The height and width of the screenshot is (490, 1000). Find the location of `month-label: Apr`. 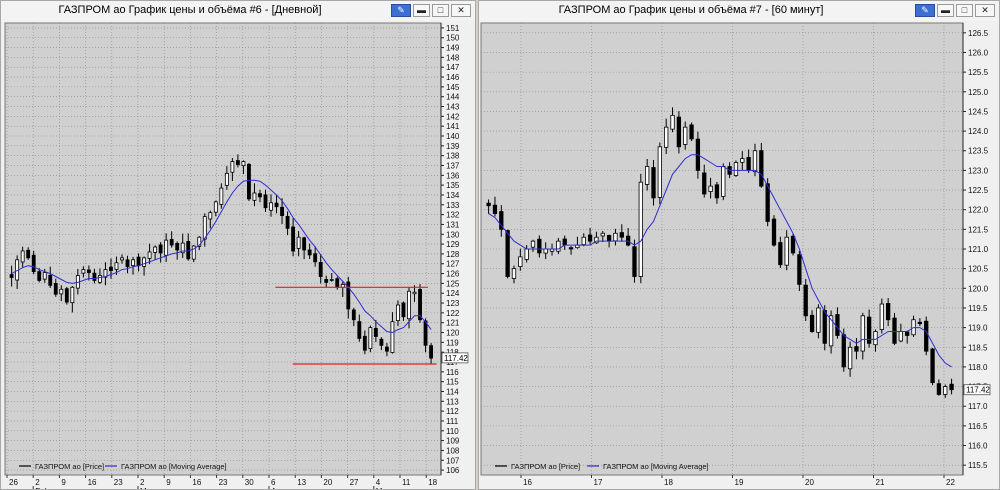

month-label: Apr is located at coordinates (277, 488).